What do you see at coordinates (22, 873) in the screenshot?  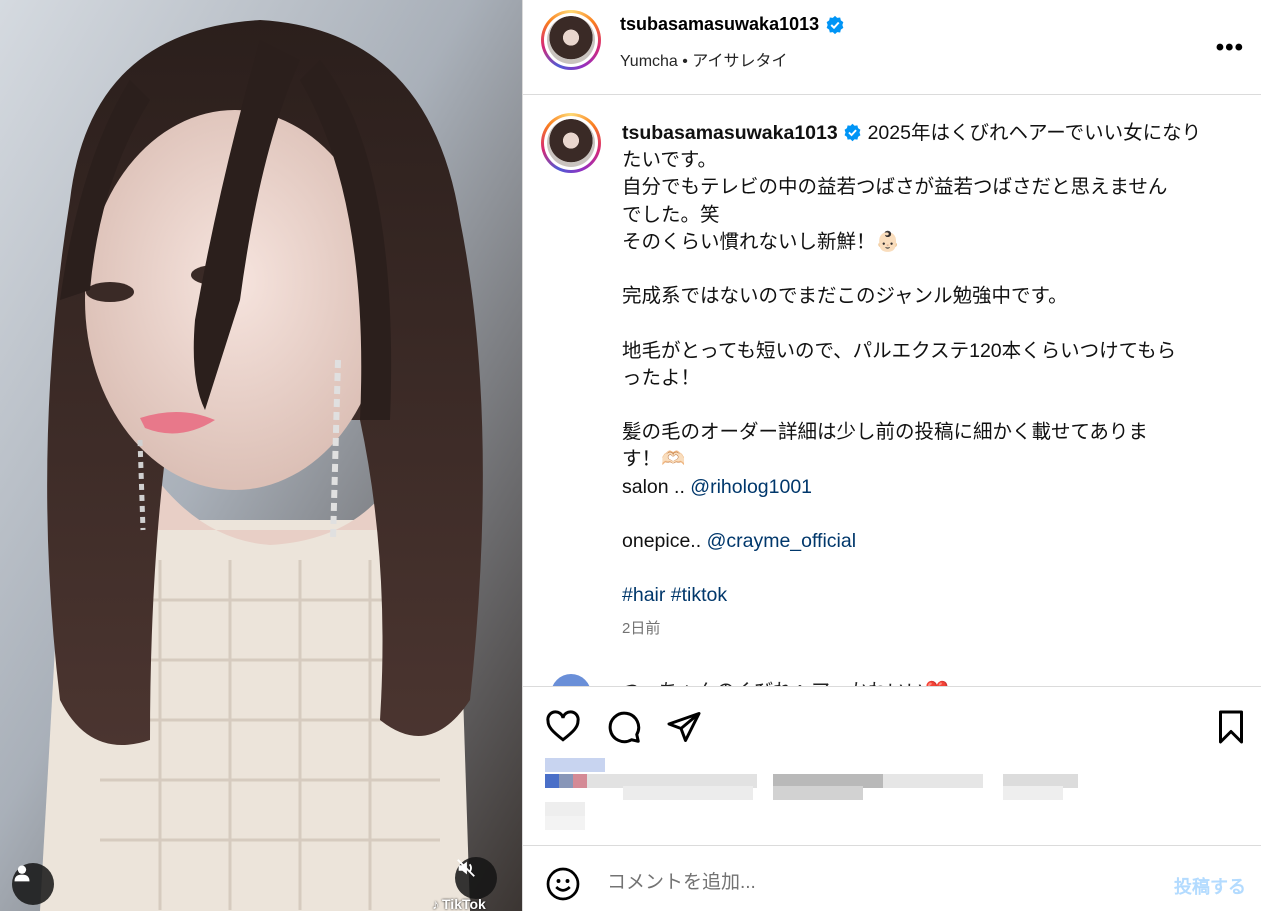 I see `person-icon` at bounding box center [22, 873].